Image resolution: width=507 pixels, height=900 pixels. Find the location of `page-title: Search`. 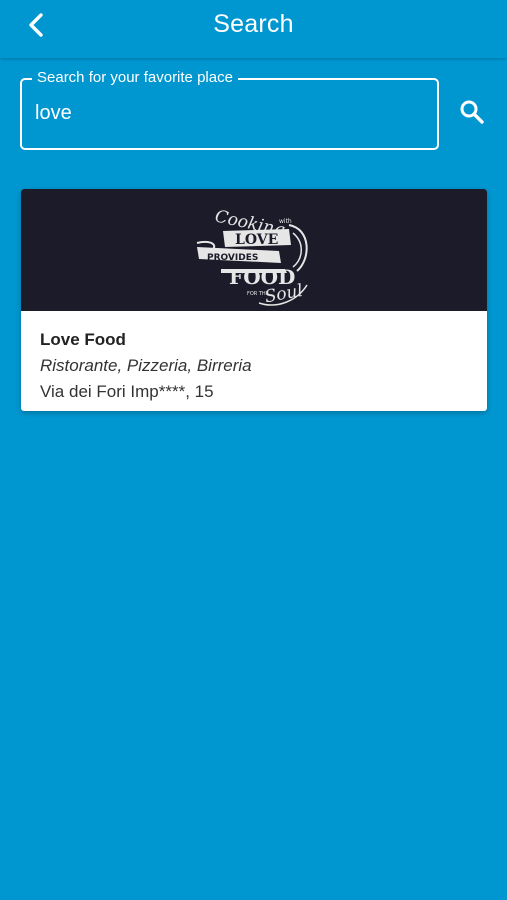

page-title: Search is located at coordinates (253, 24).